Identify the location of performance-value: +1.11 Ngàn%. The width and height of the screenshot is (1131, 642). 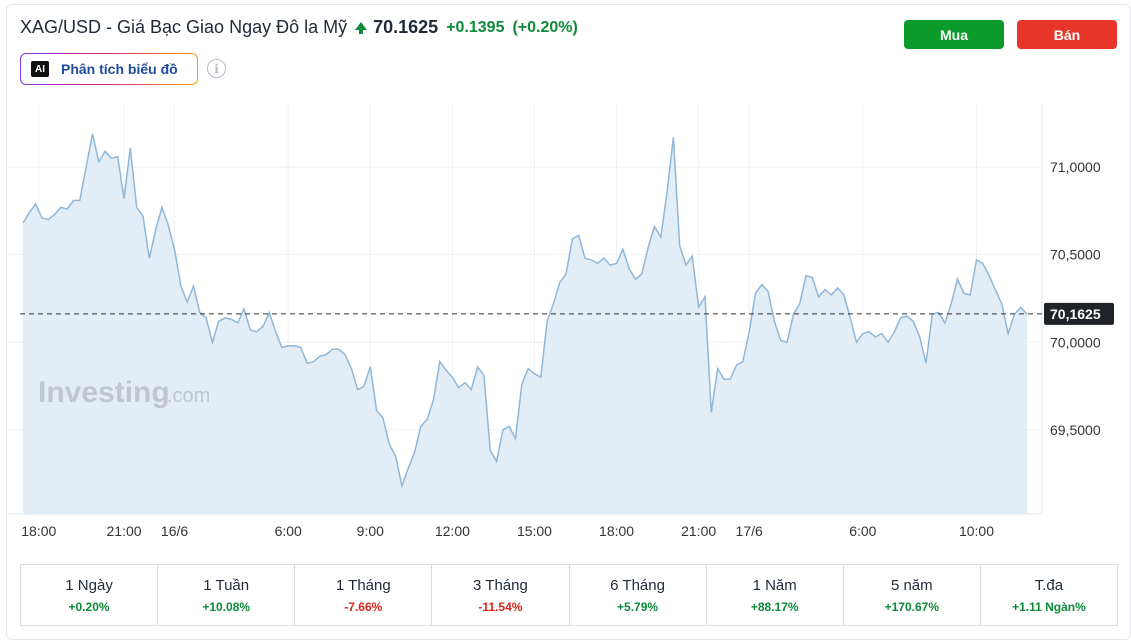
(1049, 606).